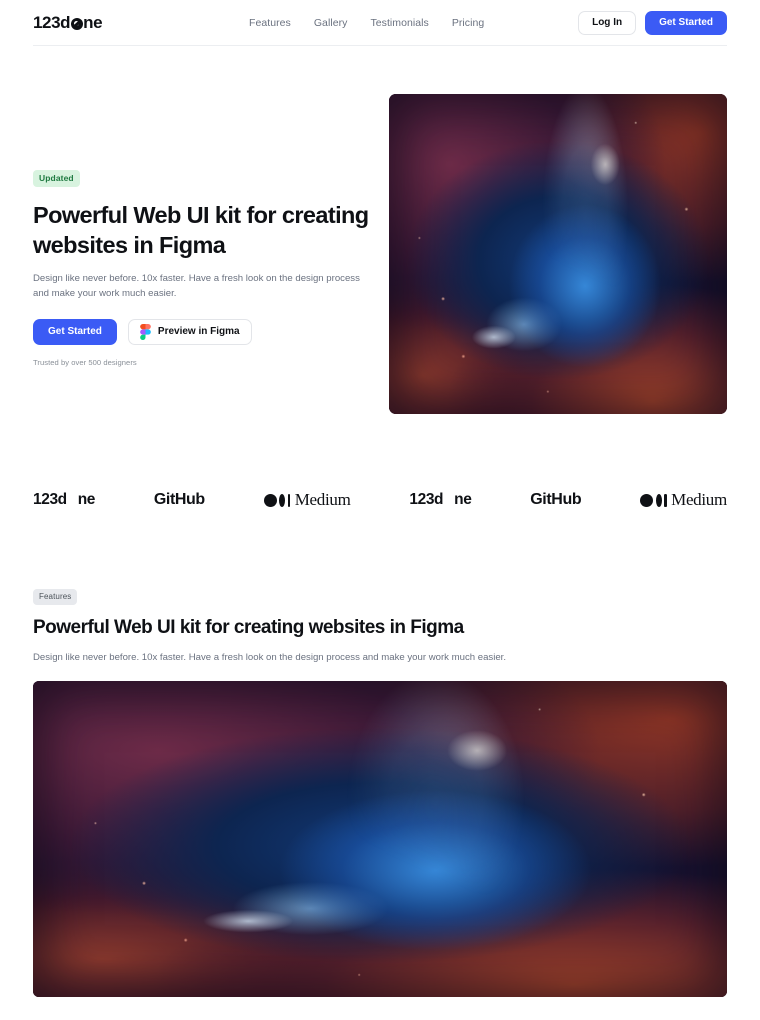 The height and width of the screenshot is (1020, 760). I want to click on preview-in-figma-label: Preview in Figma, so click(198, 331).